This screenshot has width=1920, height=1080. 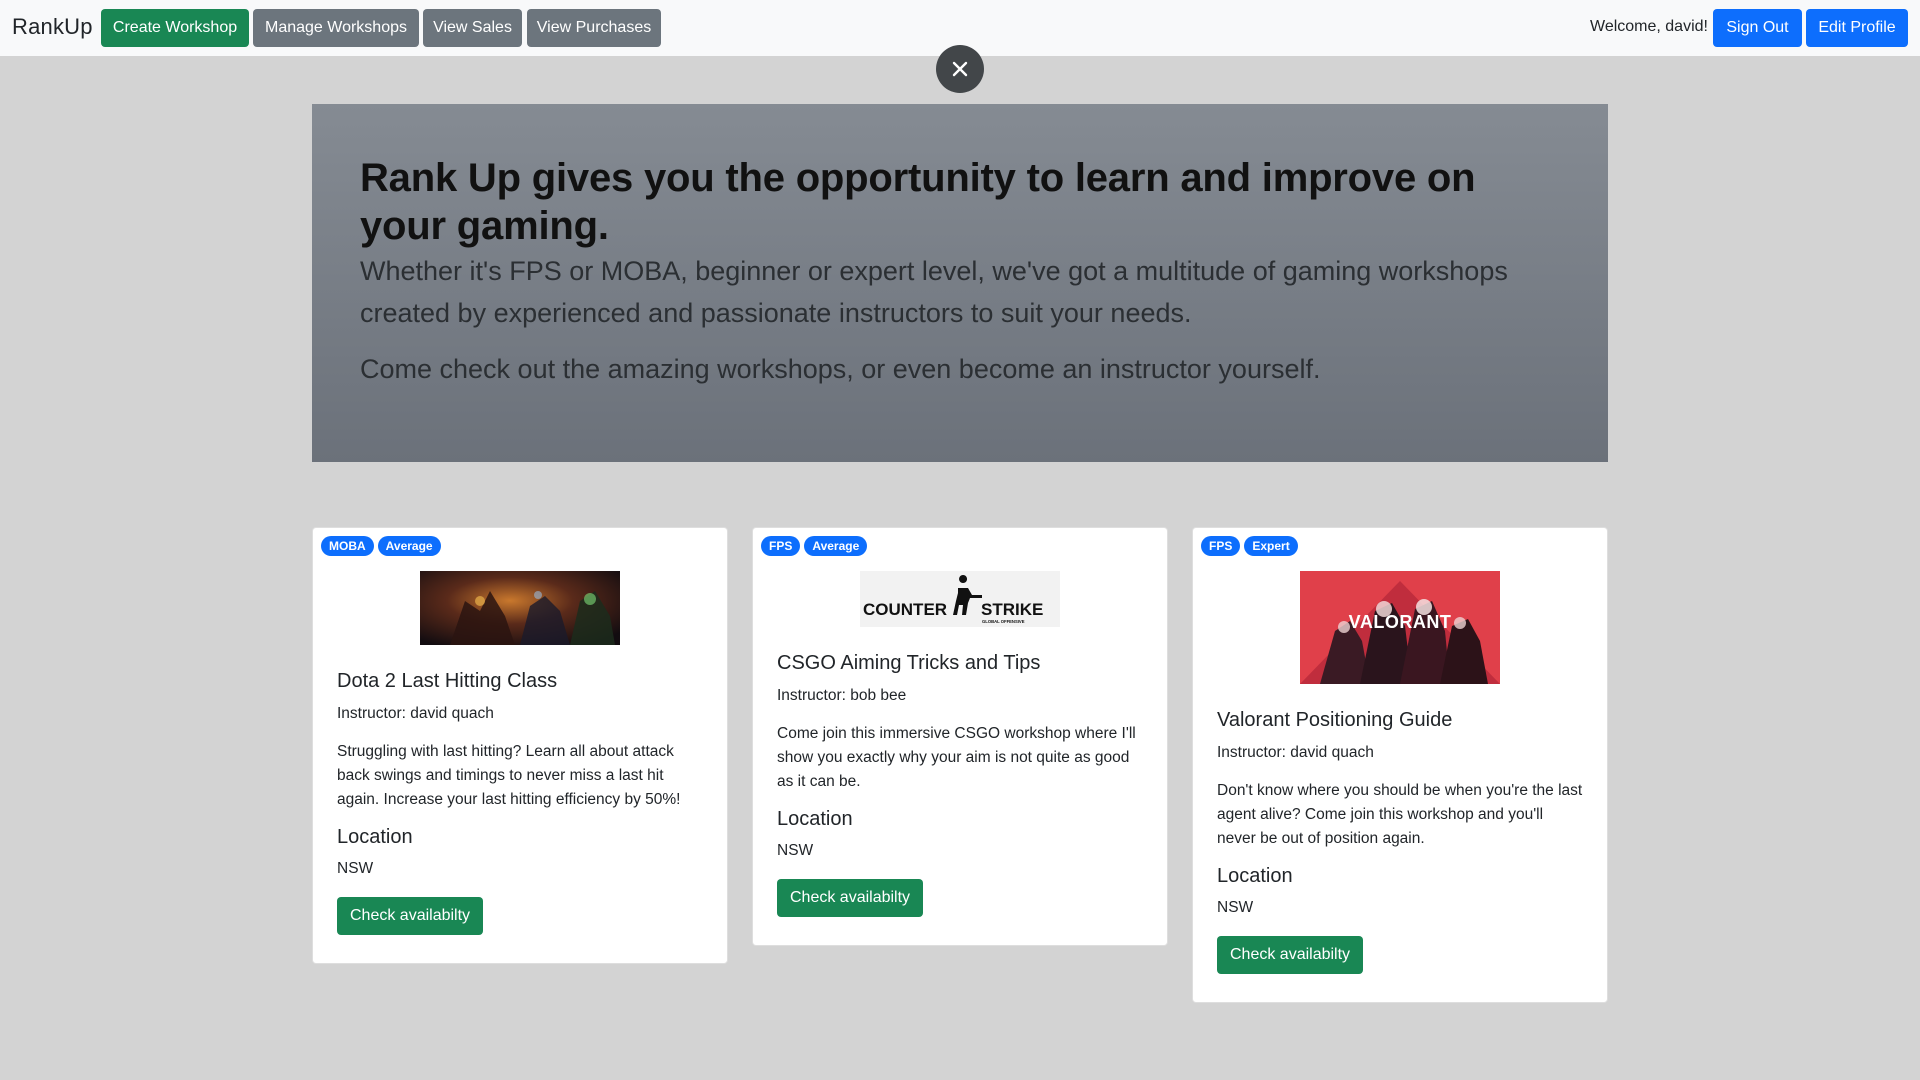 I want to click on close-icon, so click(x=960, y=69).